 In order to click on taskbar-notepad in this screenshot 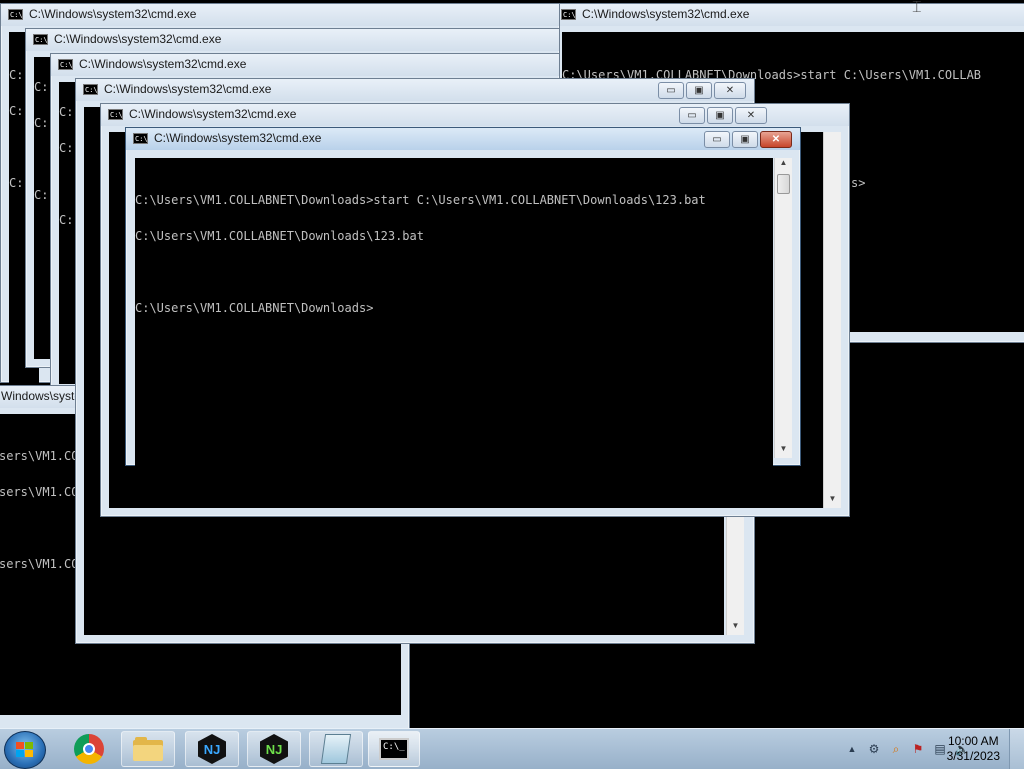, I will do `click(336, 749)`.